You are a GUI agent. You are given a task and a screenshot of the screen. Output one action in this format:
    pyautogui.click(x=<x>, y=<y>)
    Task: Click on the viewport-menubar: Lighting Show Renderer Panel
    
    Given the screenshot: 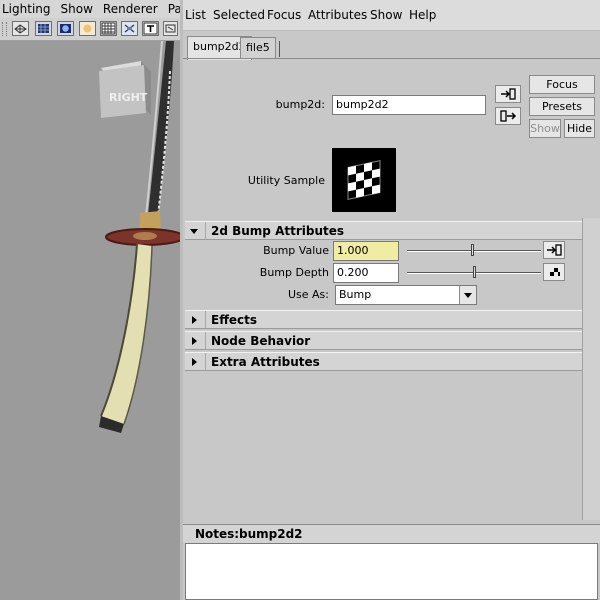 What is the action you would take?
    pyautogui.click(x=90, y=9)
    